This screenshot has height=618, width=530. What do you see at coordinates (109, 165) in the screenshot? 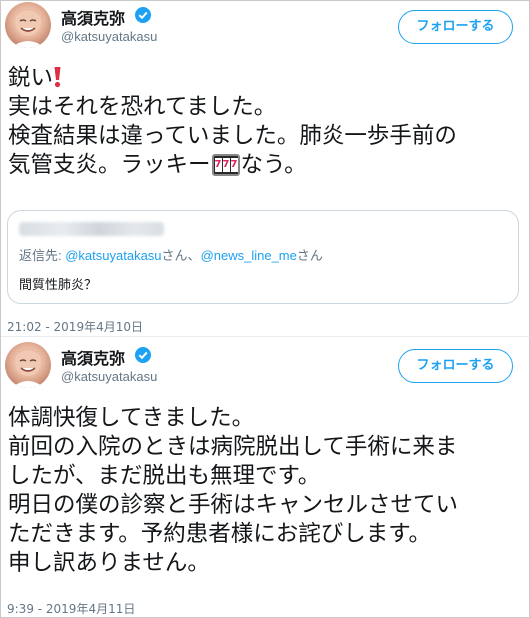
I see `tweet-line: 気管支炎。ラッキー` at bounding box center [109, 165].